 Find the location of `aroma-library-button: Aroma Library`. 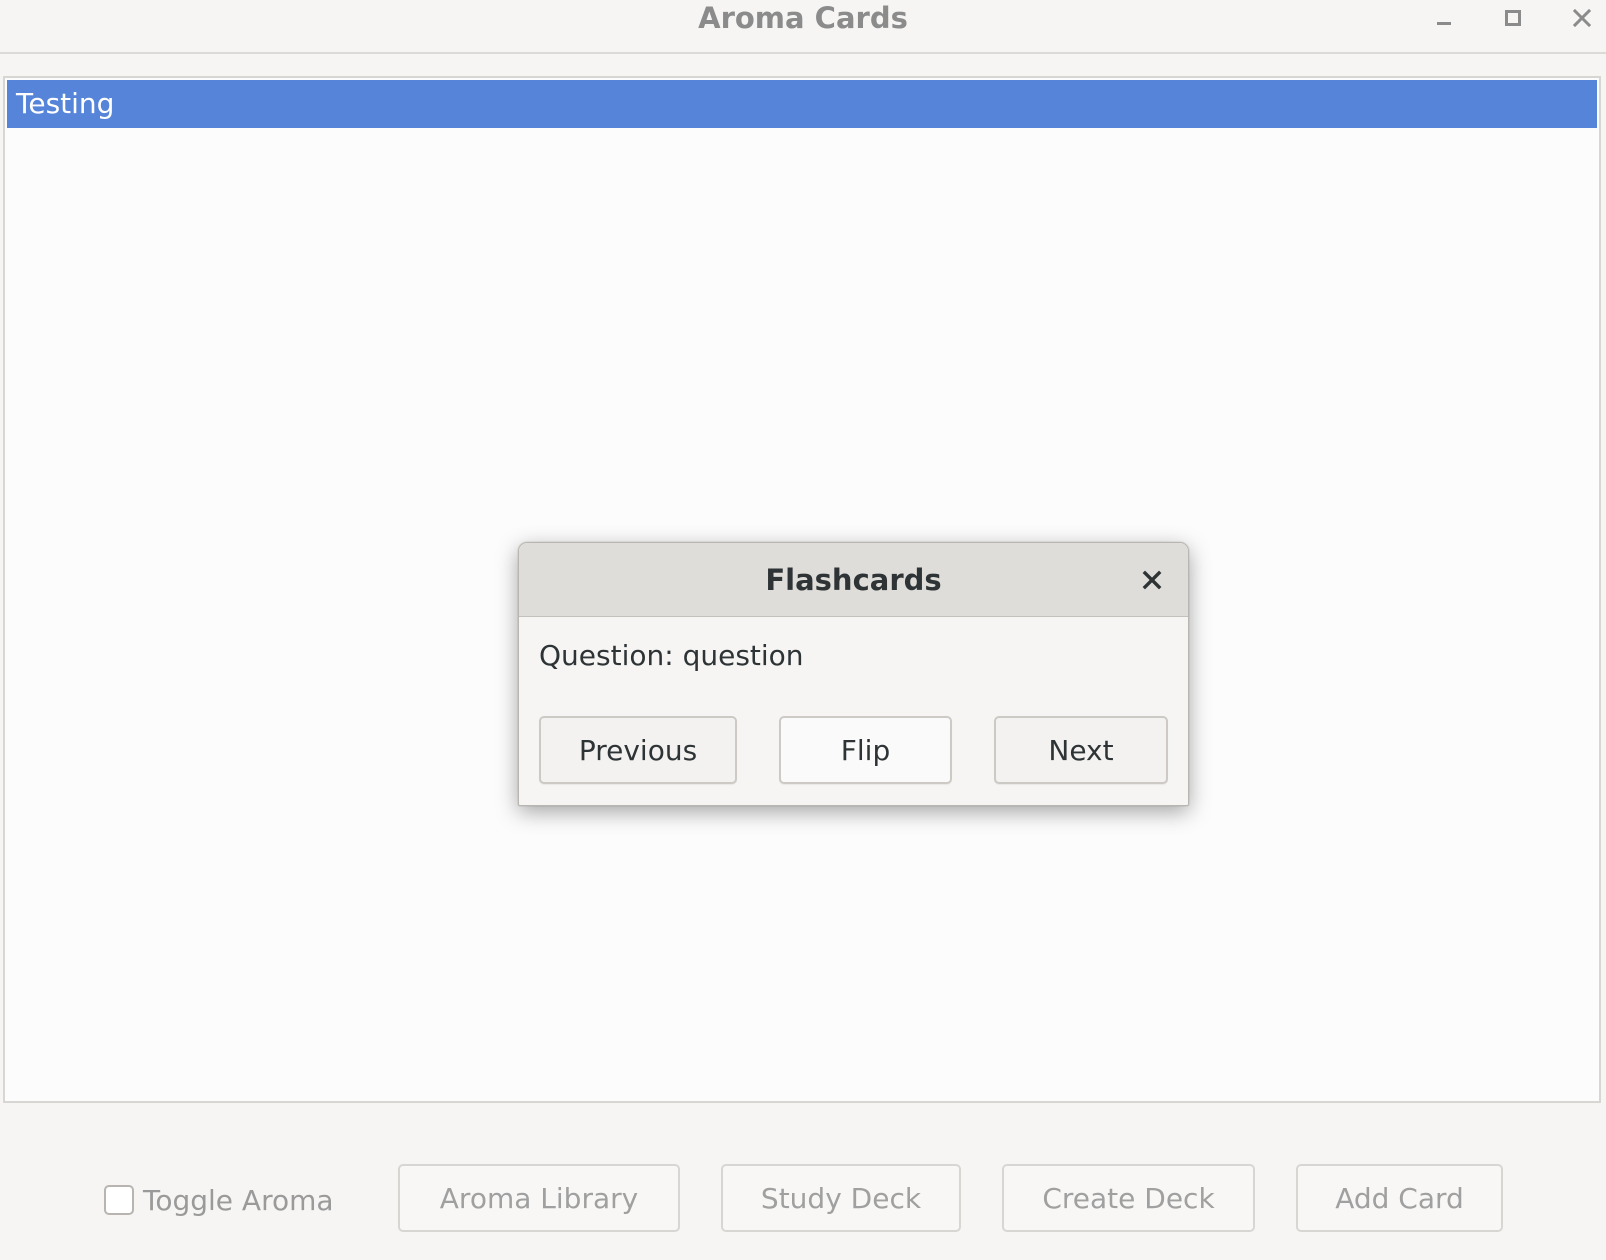

aroma-library-button: Aroma Library is located at coordinates (539, 1198).